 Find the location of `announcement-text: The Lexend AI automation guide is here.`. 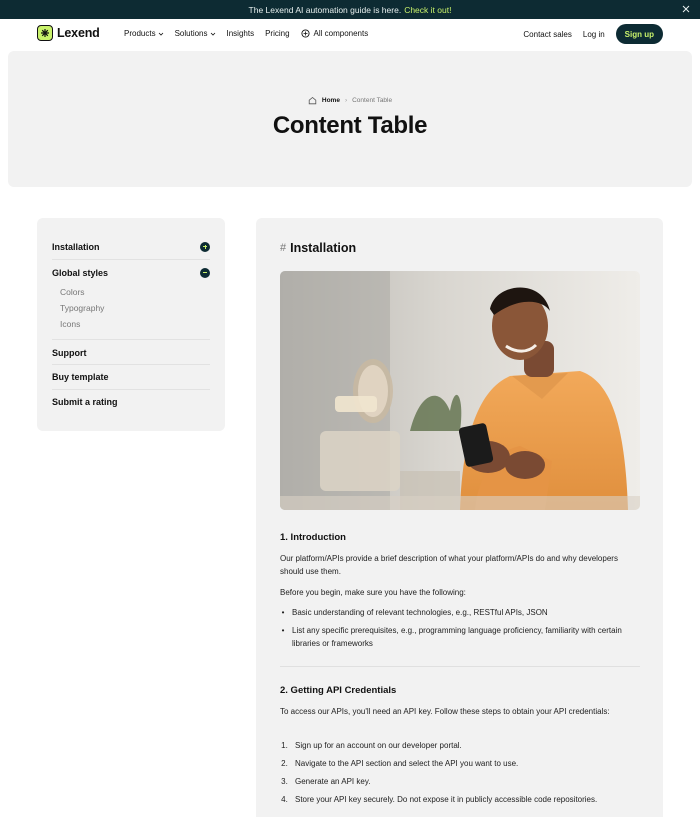

announcement-text: The Lexend AI automation guide is here. is located at coordinates (325, 9).